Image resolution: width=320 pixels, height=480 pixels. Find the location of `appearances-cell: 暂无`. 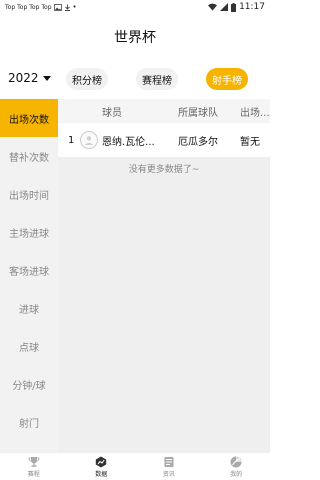

appearances-cell: 暂无 is located at coordinates (250, 142).